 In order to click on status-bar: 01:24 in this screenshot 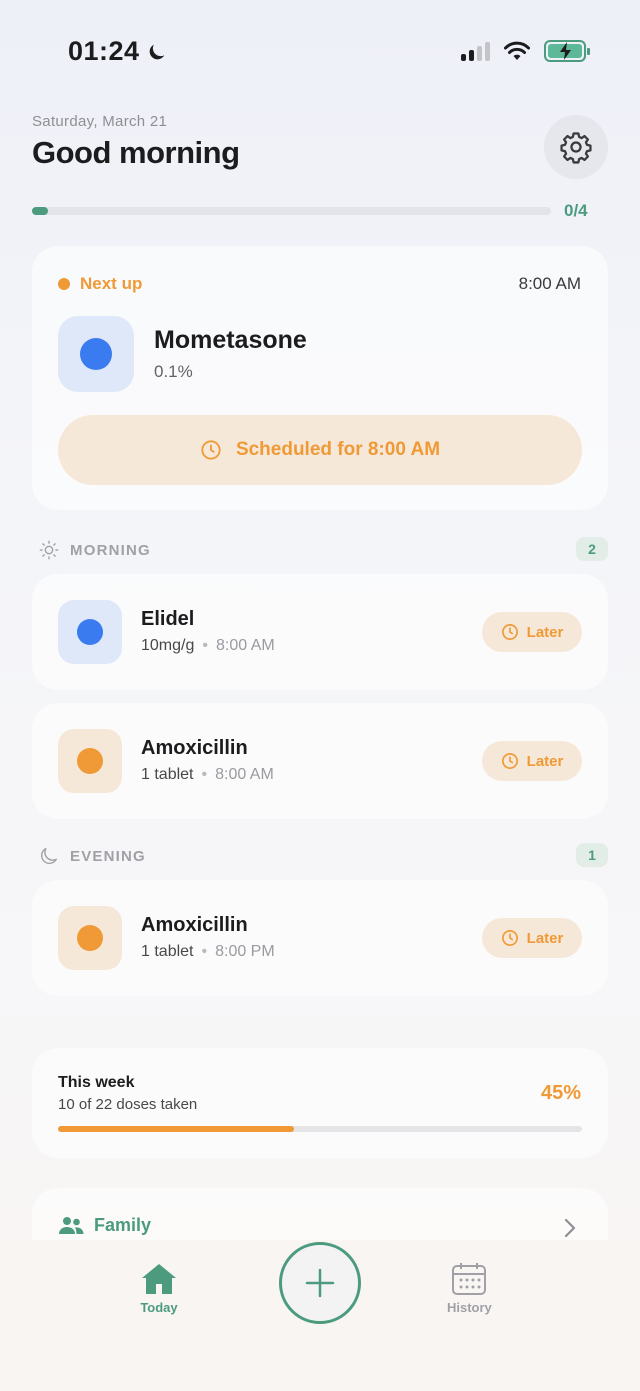, I will do `click(320, 50)`.